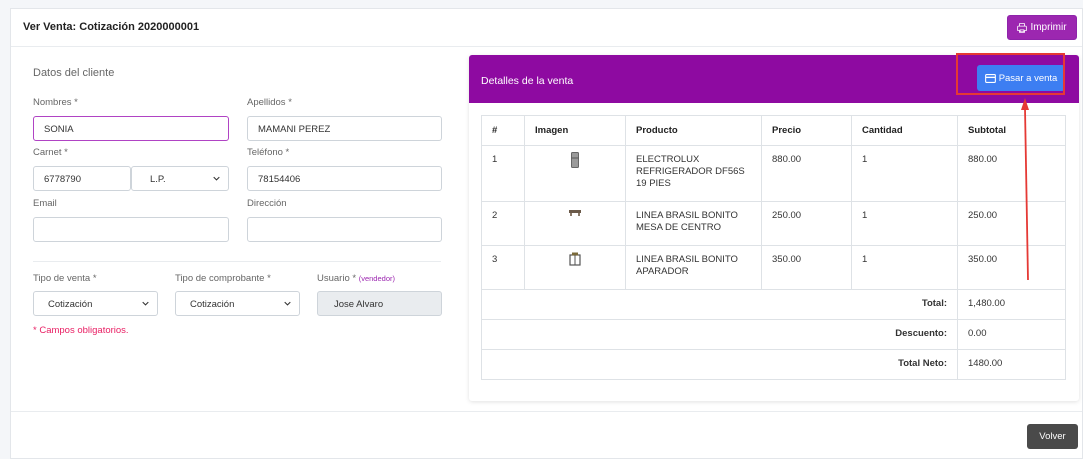 The height and width of the screenshot is (459, 1083). What do you see at coordinates (50, 152) in the screenshot?
I see `carnet-label: Carnet *` at bounding box center [50, 152].